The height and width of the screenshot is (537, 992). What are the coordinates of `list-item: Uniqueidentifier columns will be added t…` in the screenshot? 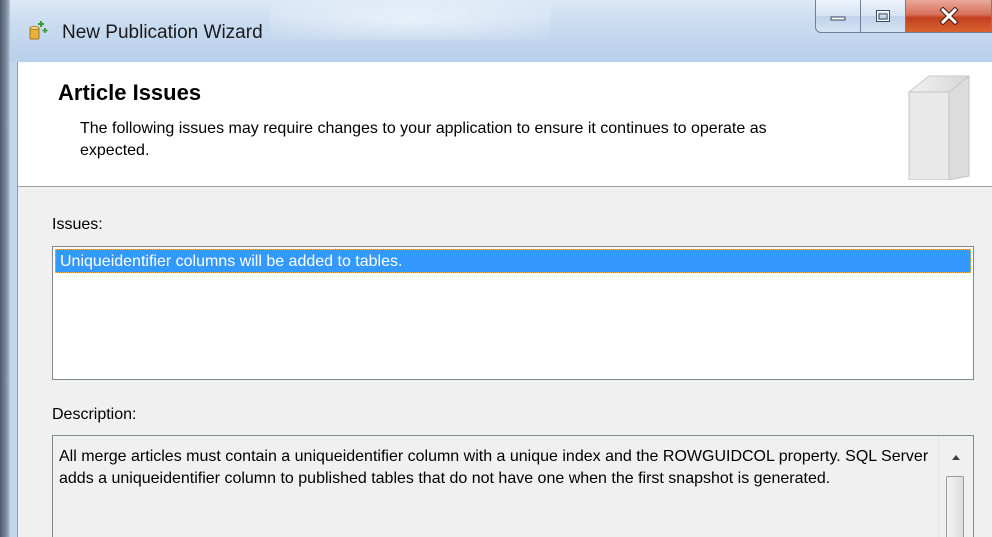 It's located at (513, 261).